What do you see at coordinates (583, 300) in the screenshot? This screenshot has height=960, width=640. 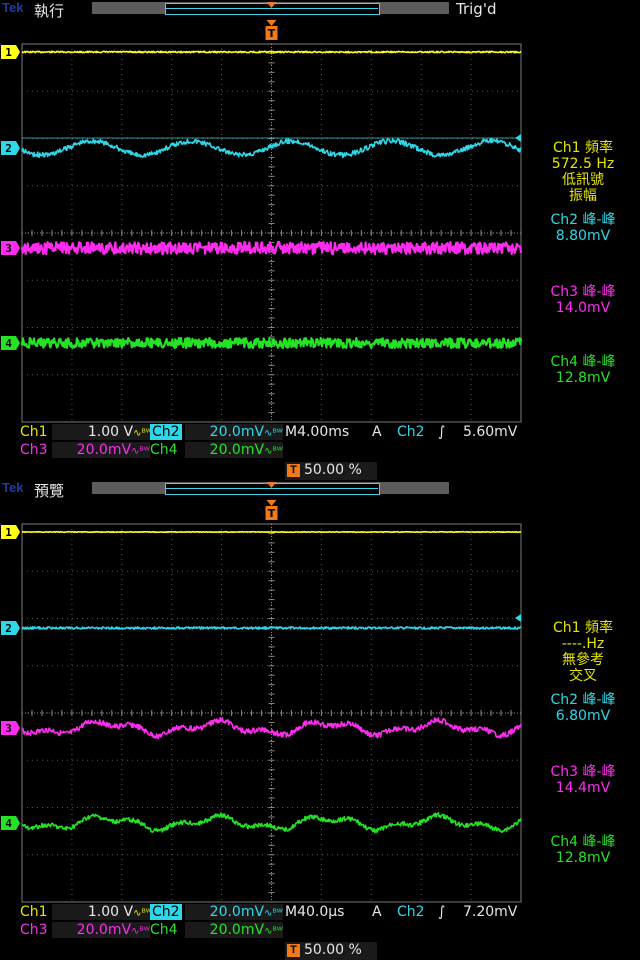 I see `ch3-pk-pk-measure: Ch3 峰-峰 14.0mV` at bounding box center [583, 300].